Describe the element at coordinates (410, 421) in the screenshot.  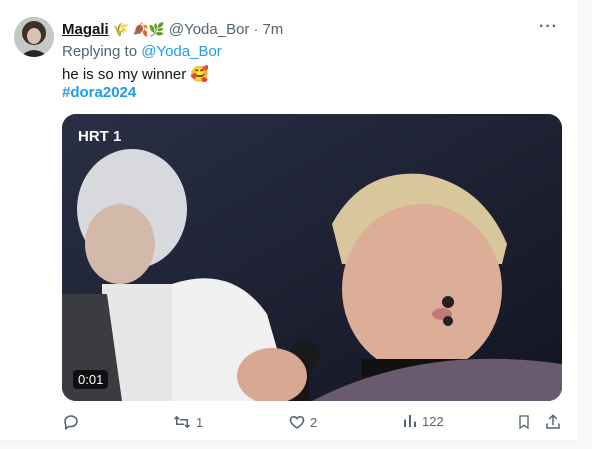
I see `views-icon` at that location.